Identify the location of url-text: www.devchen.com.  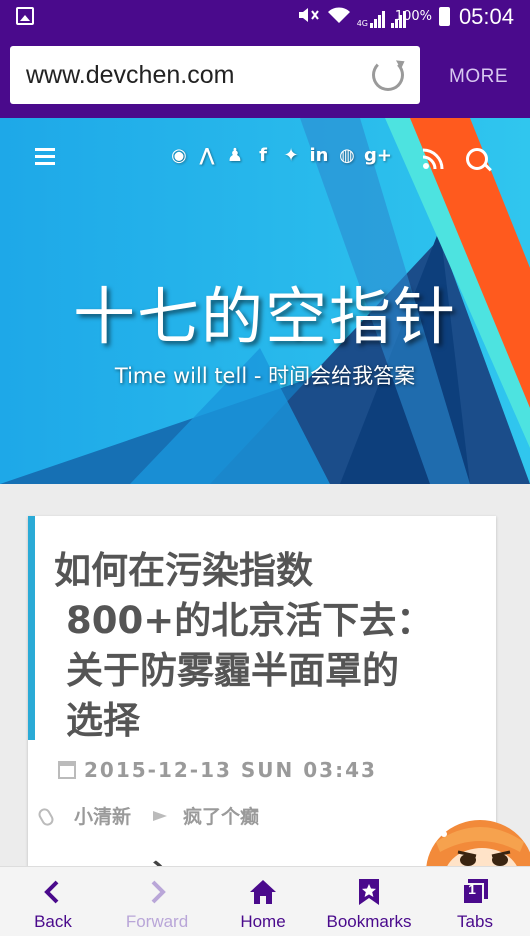
(130, 75).